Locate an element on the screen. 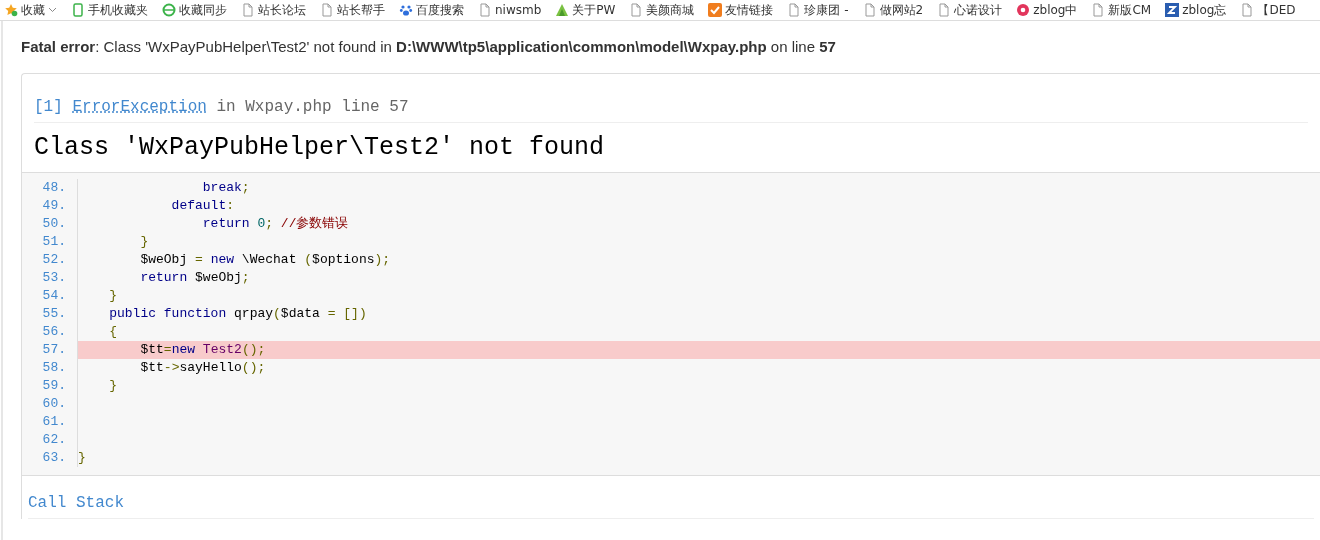 This screenshot has width=1320, height=540. bookmark-link: 做网站2 is located at coordinates (893, 10).